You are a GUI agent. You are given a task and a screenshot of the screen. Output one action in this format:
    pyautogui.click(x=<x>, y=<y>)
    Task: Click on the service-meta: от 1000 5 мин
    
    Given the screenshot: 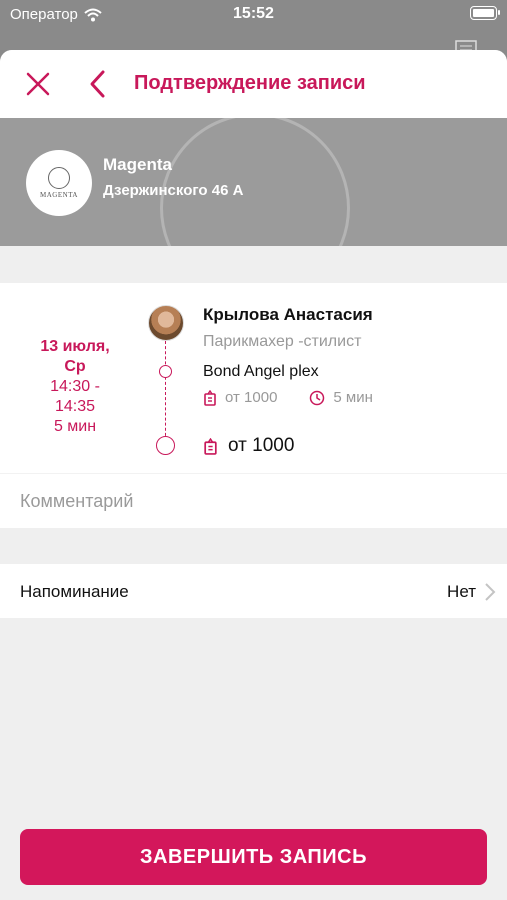 What is the action you would take?
    pyautogui.click(x=288, y=397)
    